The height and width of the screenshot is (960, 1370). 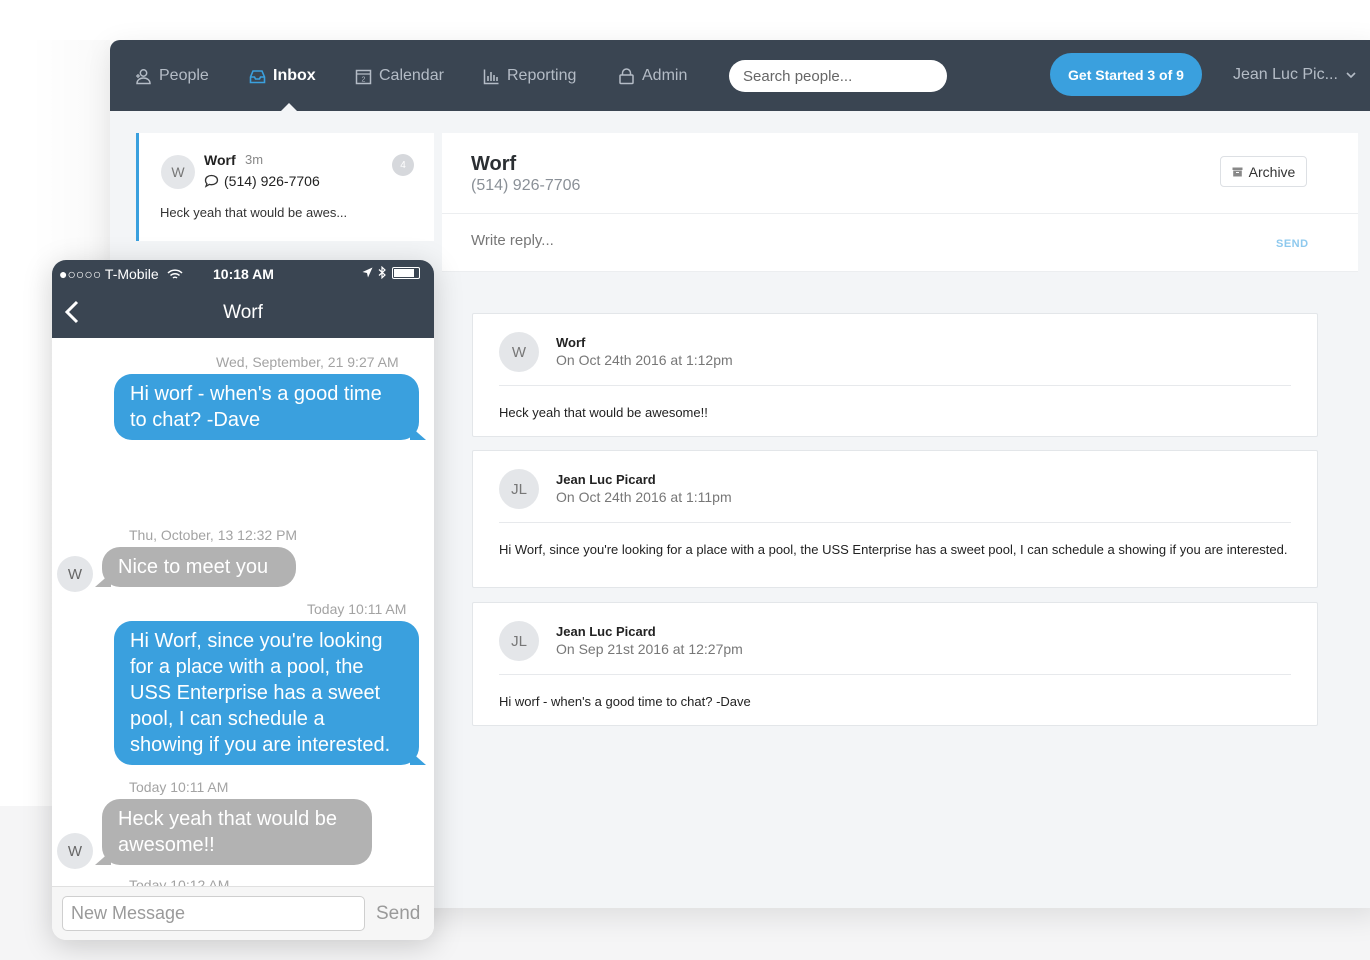 What do you see at coordinates (254, 159) in the screenshot?
I see `conversation-time: 3m` at bounding box center [254, 159].